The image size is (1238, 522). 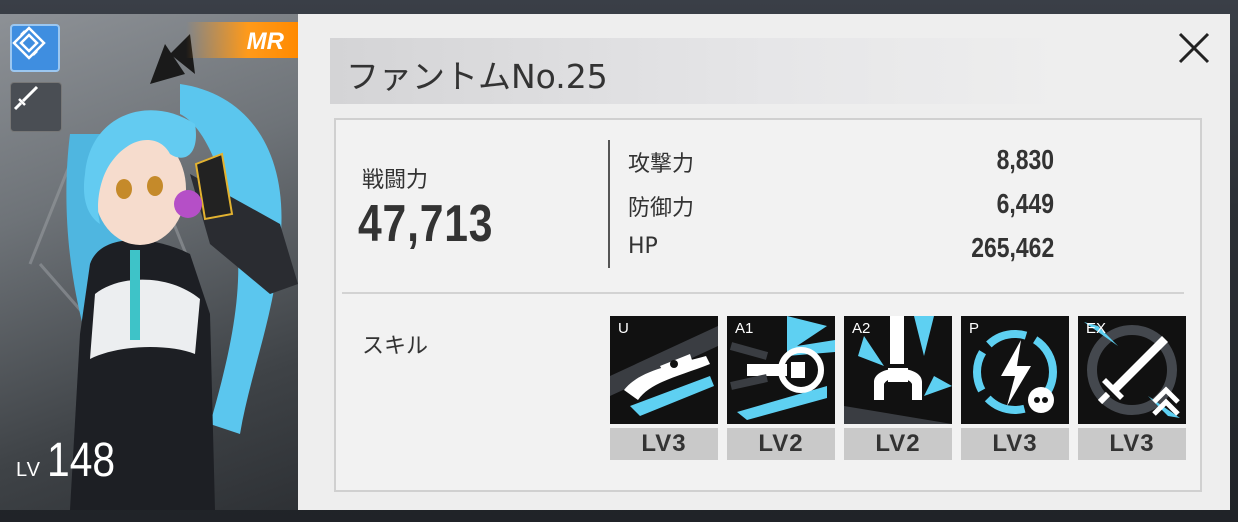 What do you see at coordinates (29, 43) in the screenshot?
I see `diamond-emblem-icon` at bounding box center [29, 43].